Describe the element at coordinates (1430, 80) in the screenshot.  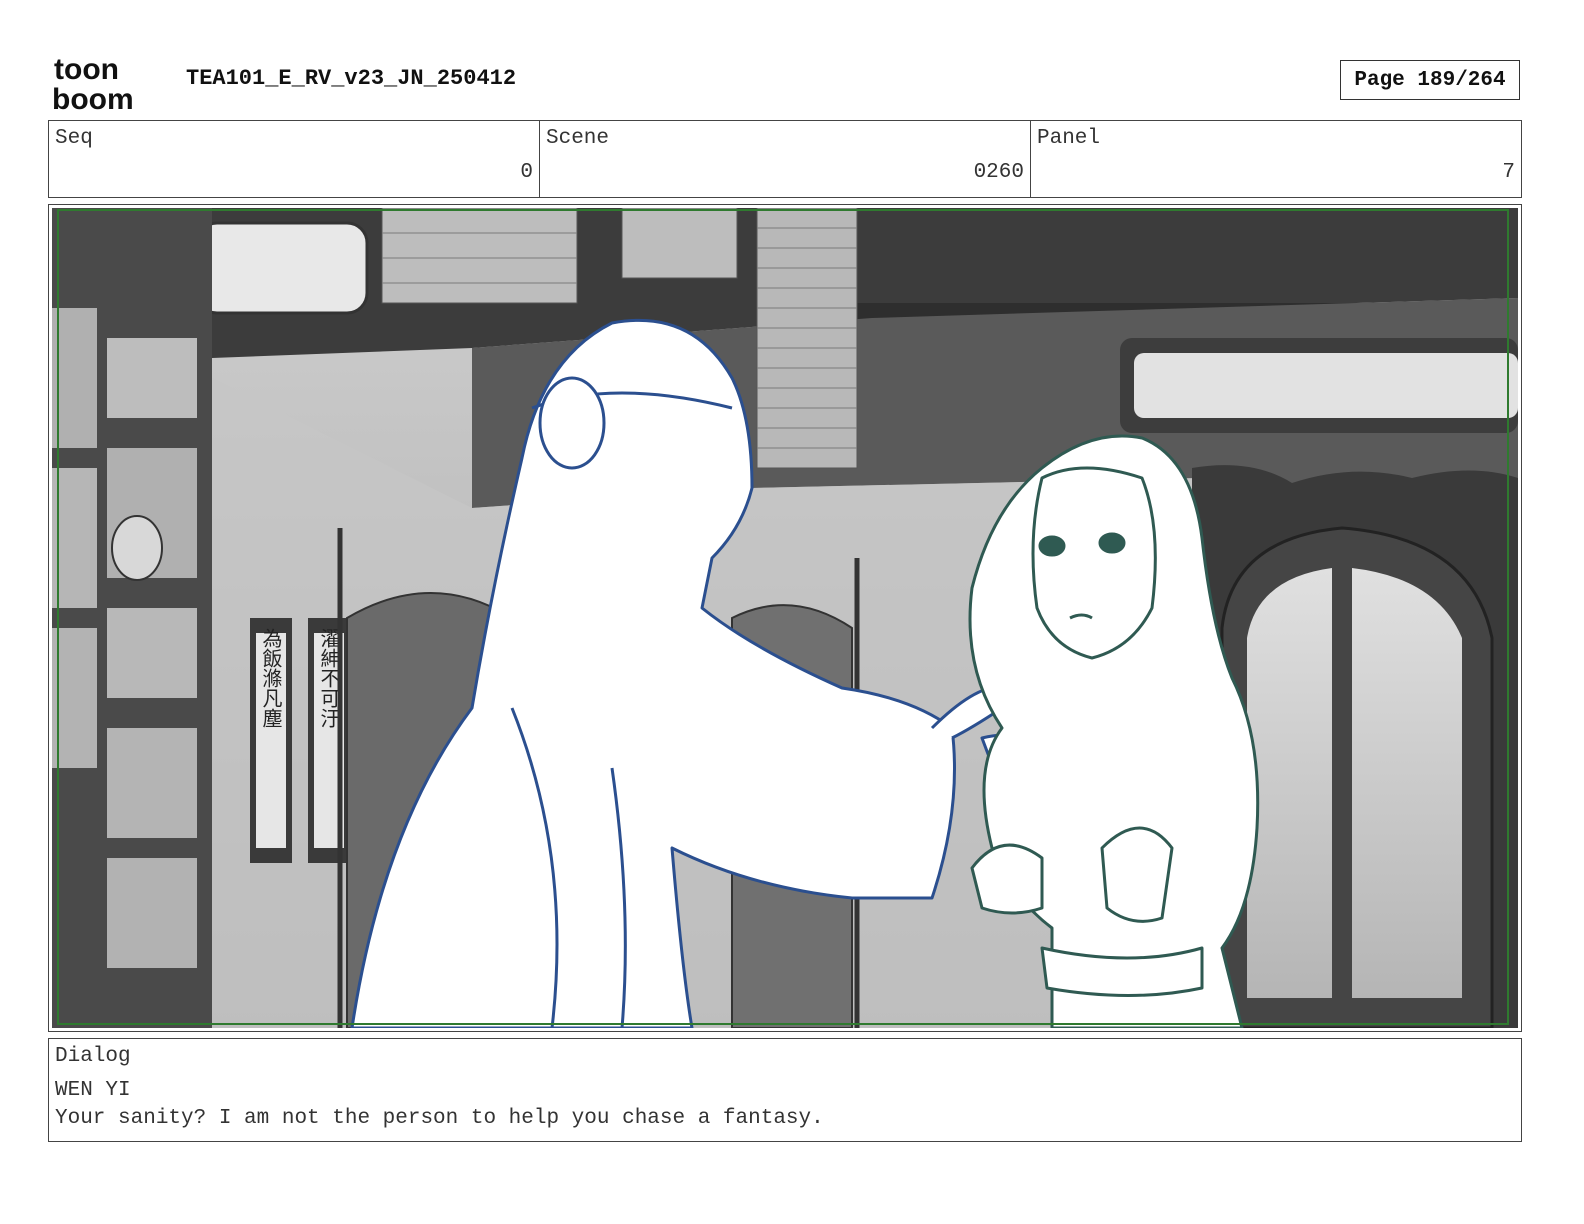
I see `page-indicator: Page 189/264` at that location.